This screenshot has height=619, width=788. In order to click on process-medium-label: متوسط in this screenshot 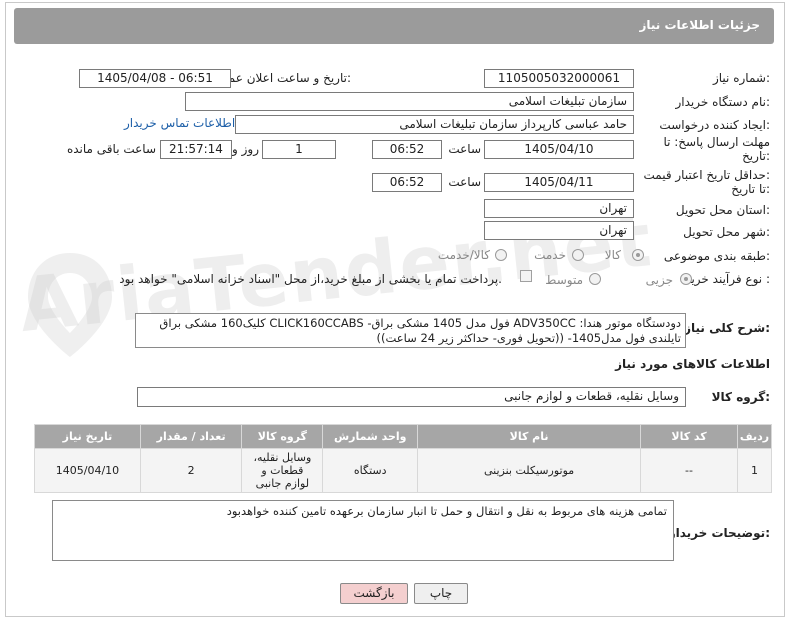, I will do `click(564, 280)`.